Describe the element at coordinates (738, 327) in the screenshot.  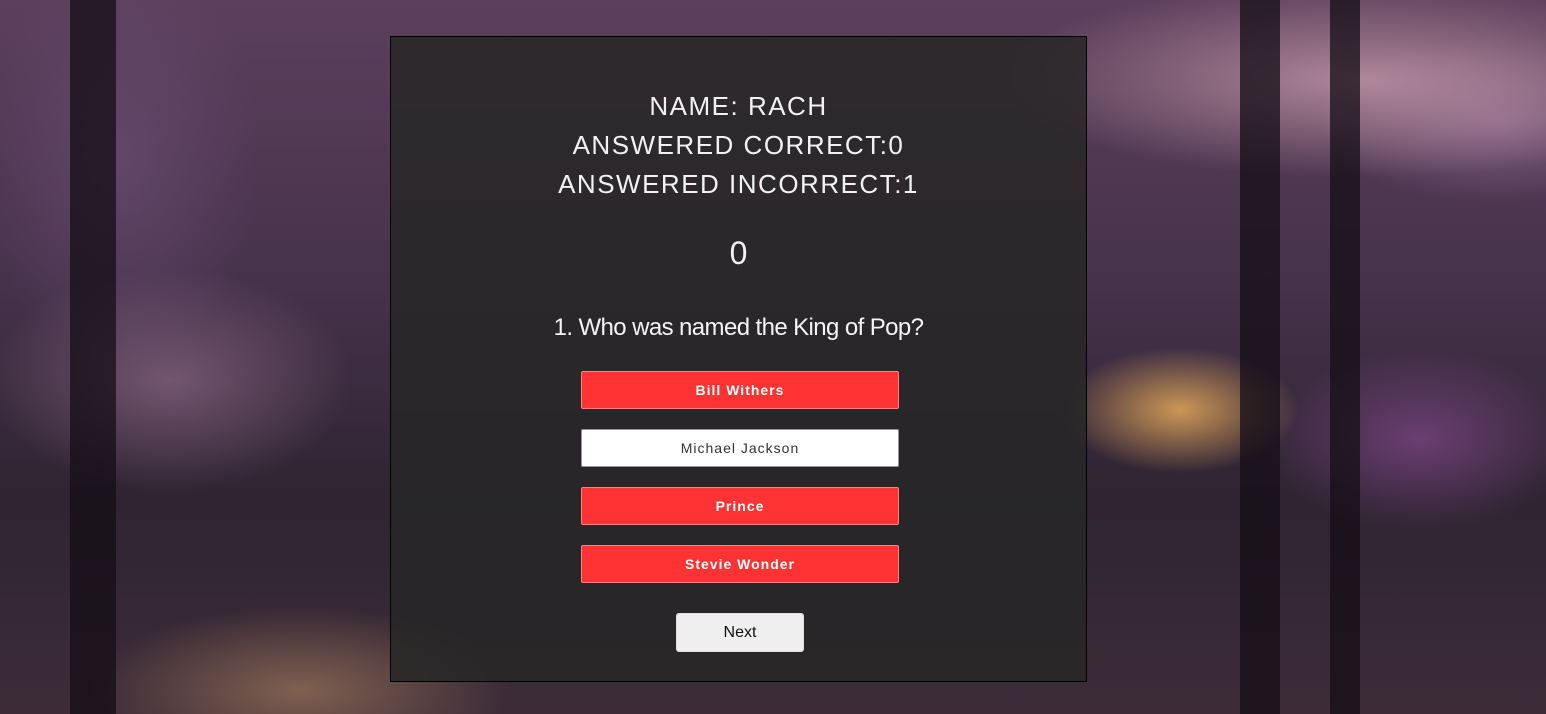
I see `question-text: 1. Who was named the King of Pop?` at that location.